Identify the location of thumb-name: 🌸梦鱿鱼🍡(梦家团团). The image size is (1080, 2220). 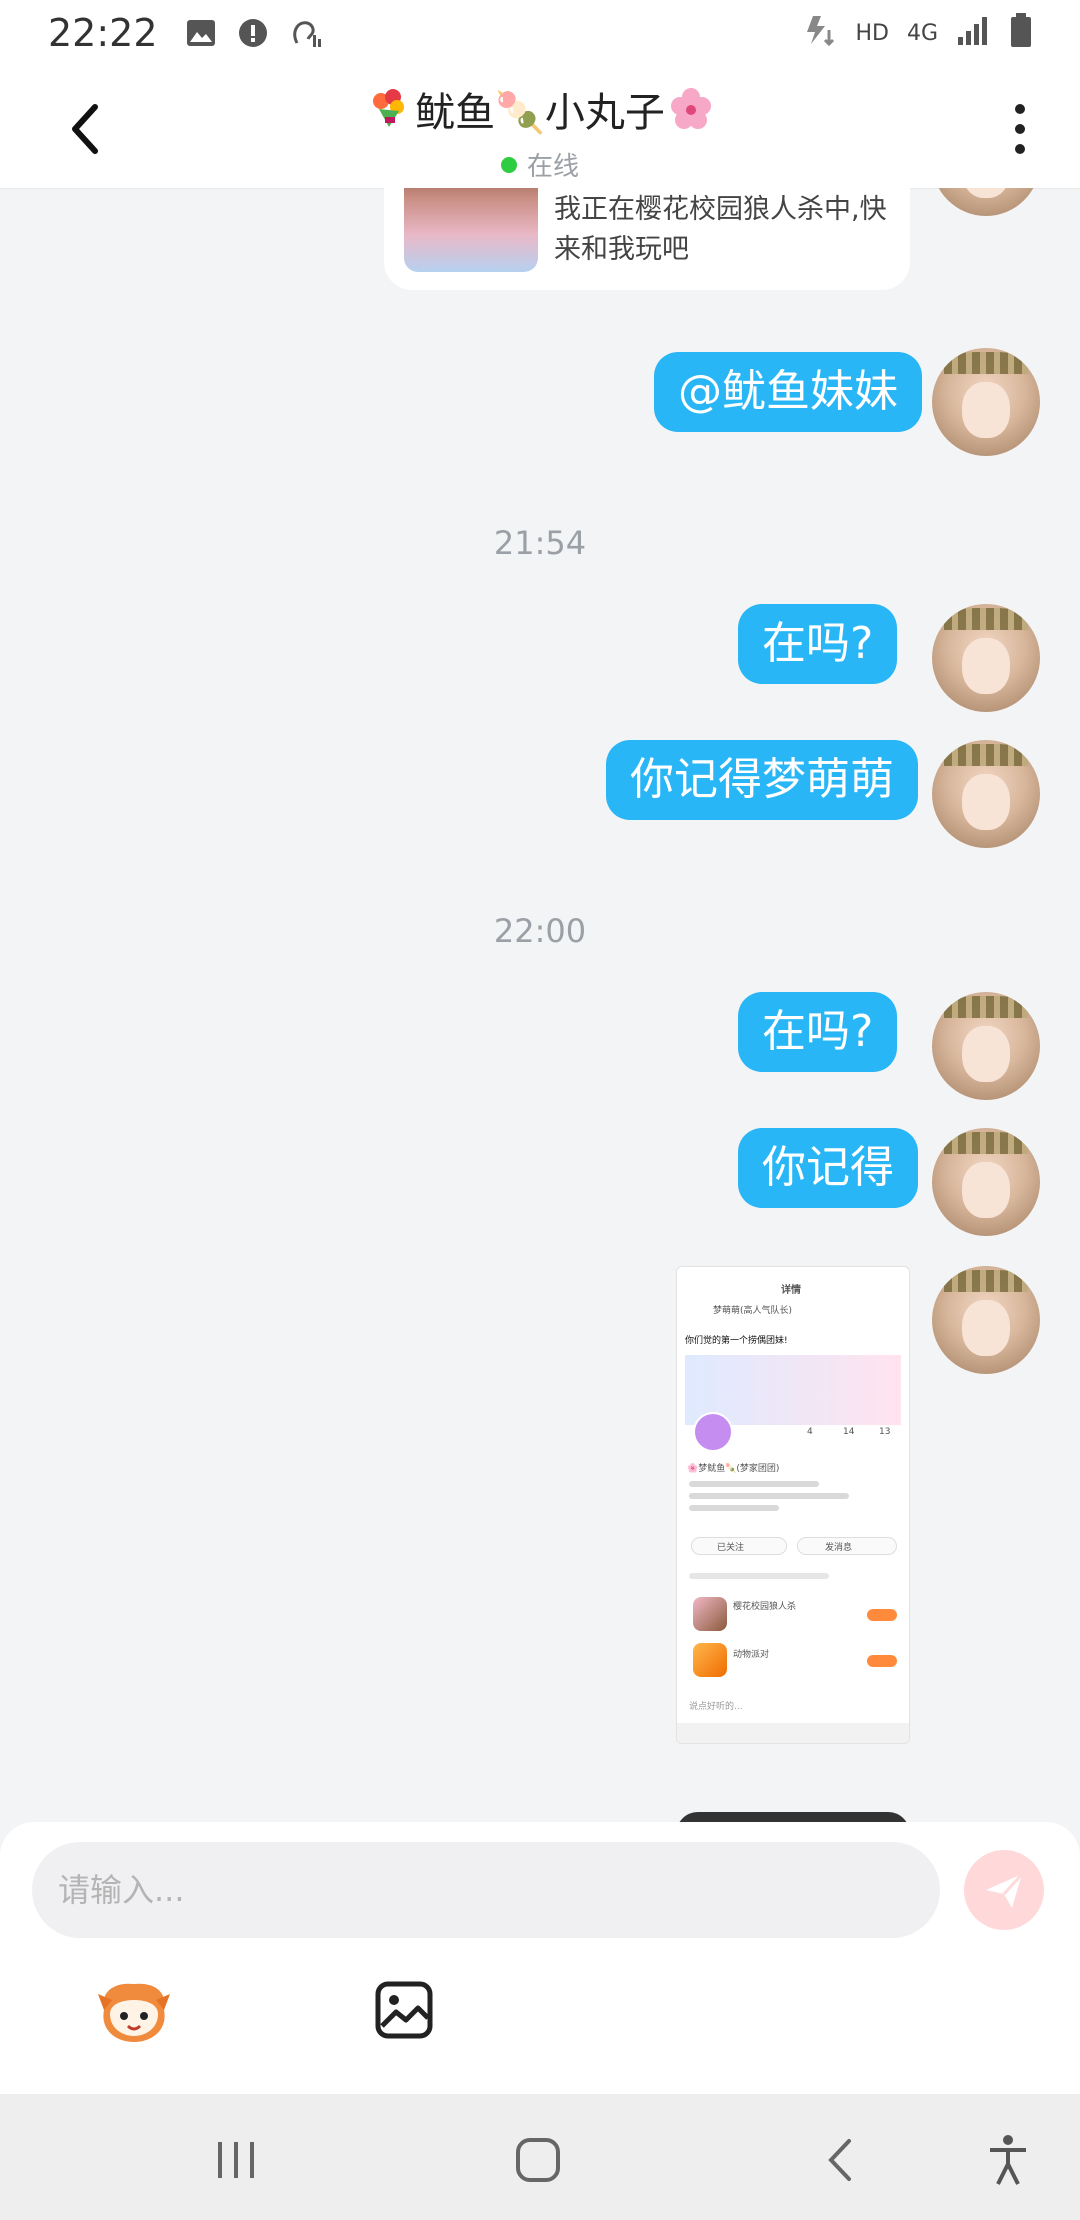
(733, 1469).